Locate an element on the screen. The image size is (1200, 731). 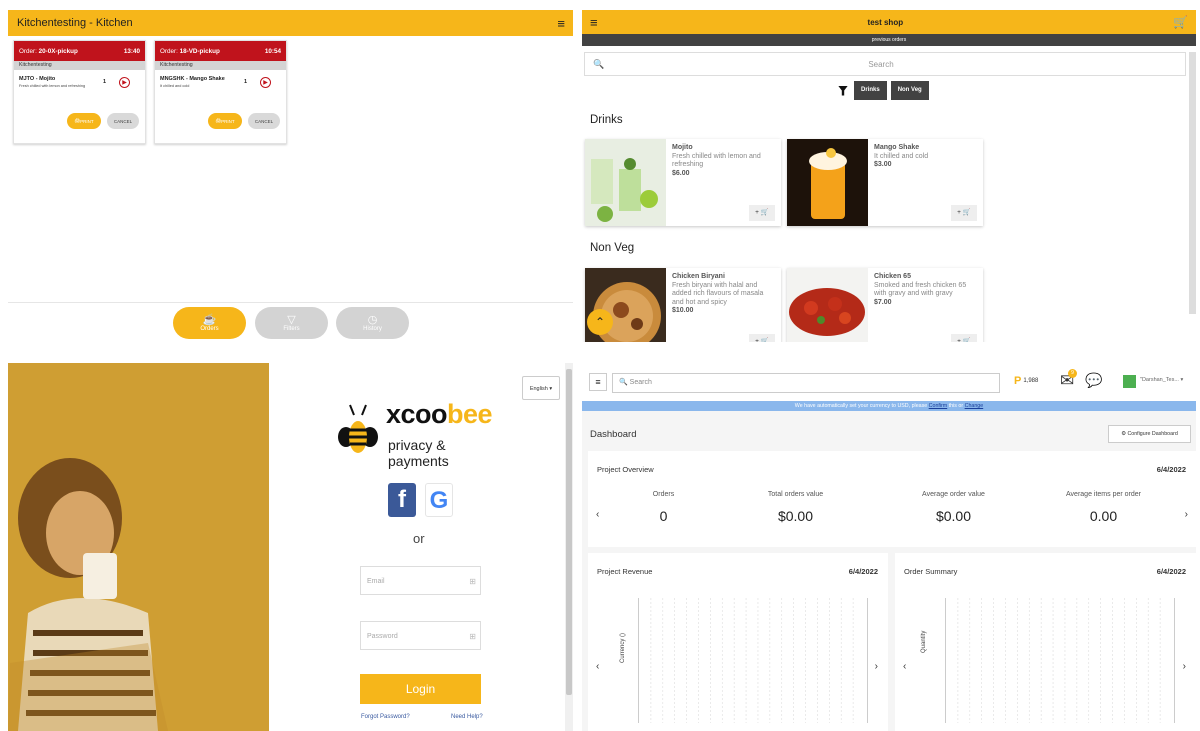
nav-history-button: ◷ History is located at coordinates (372, 323).